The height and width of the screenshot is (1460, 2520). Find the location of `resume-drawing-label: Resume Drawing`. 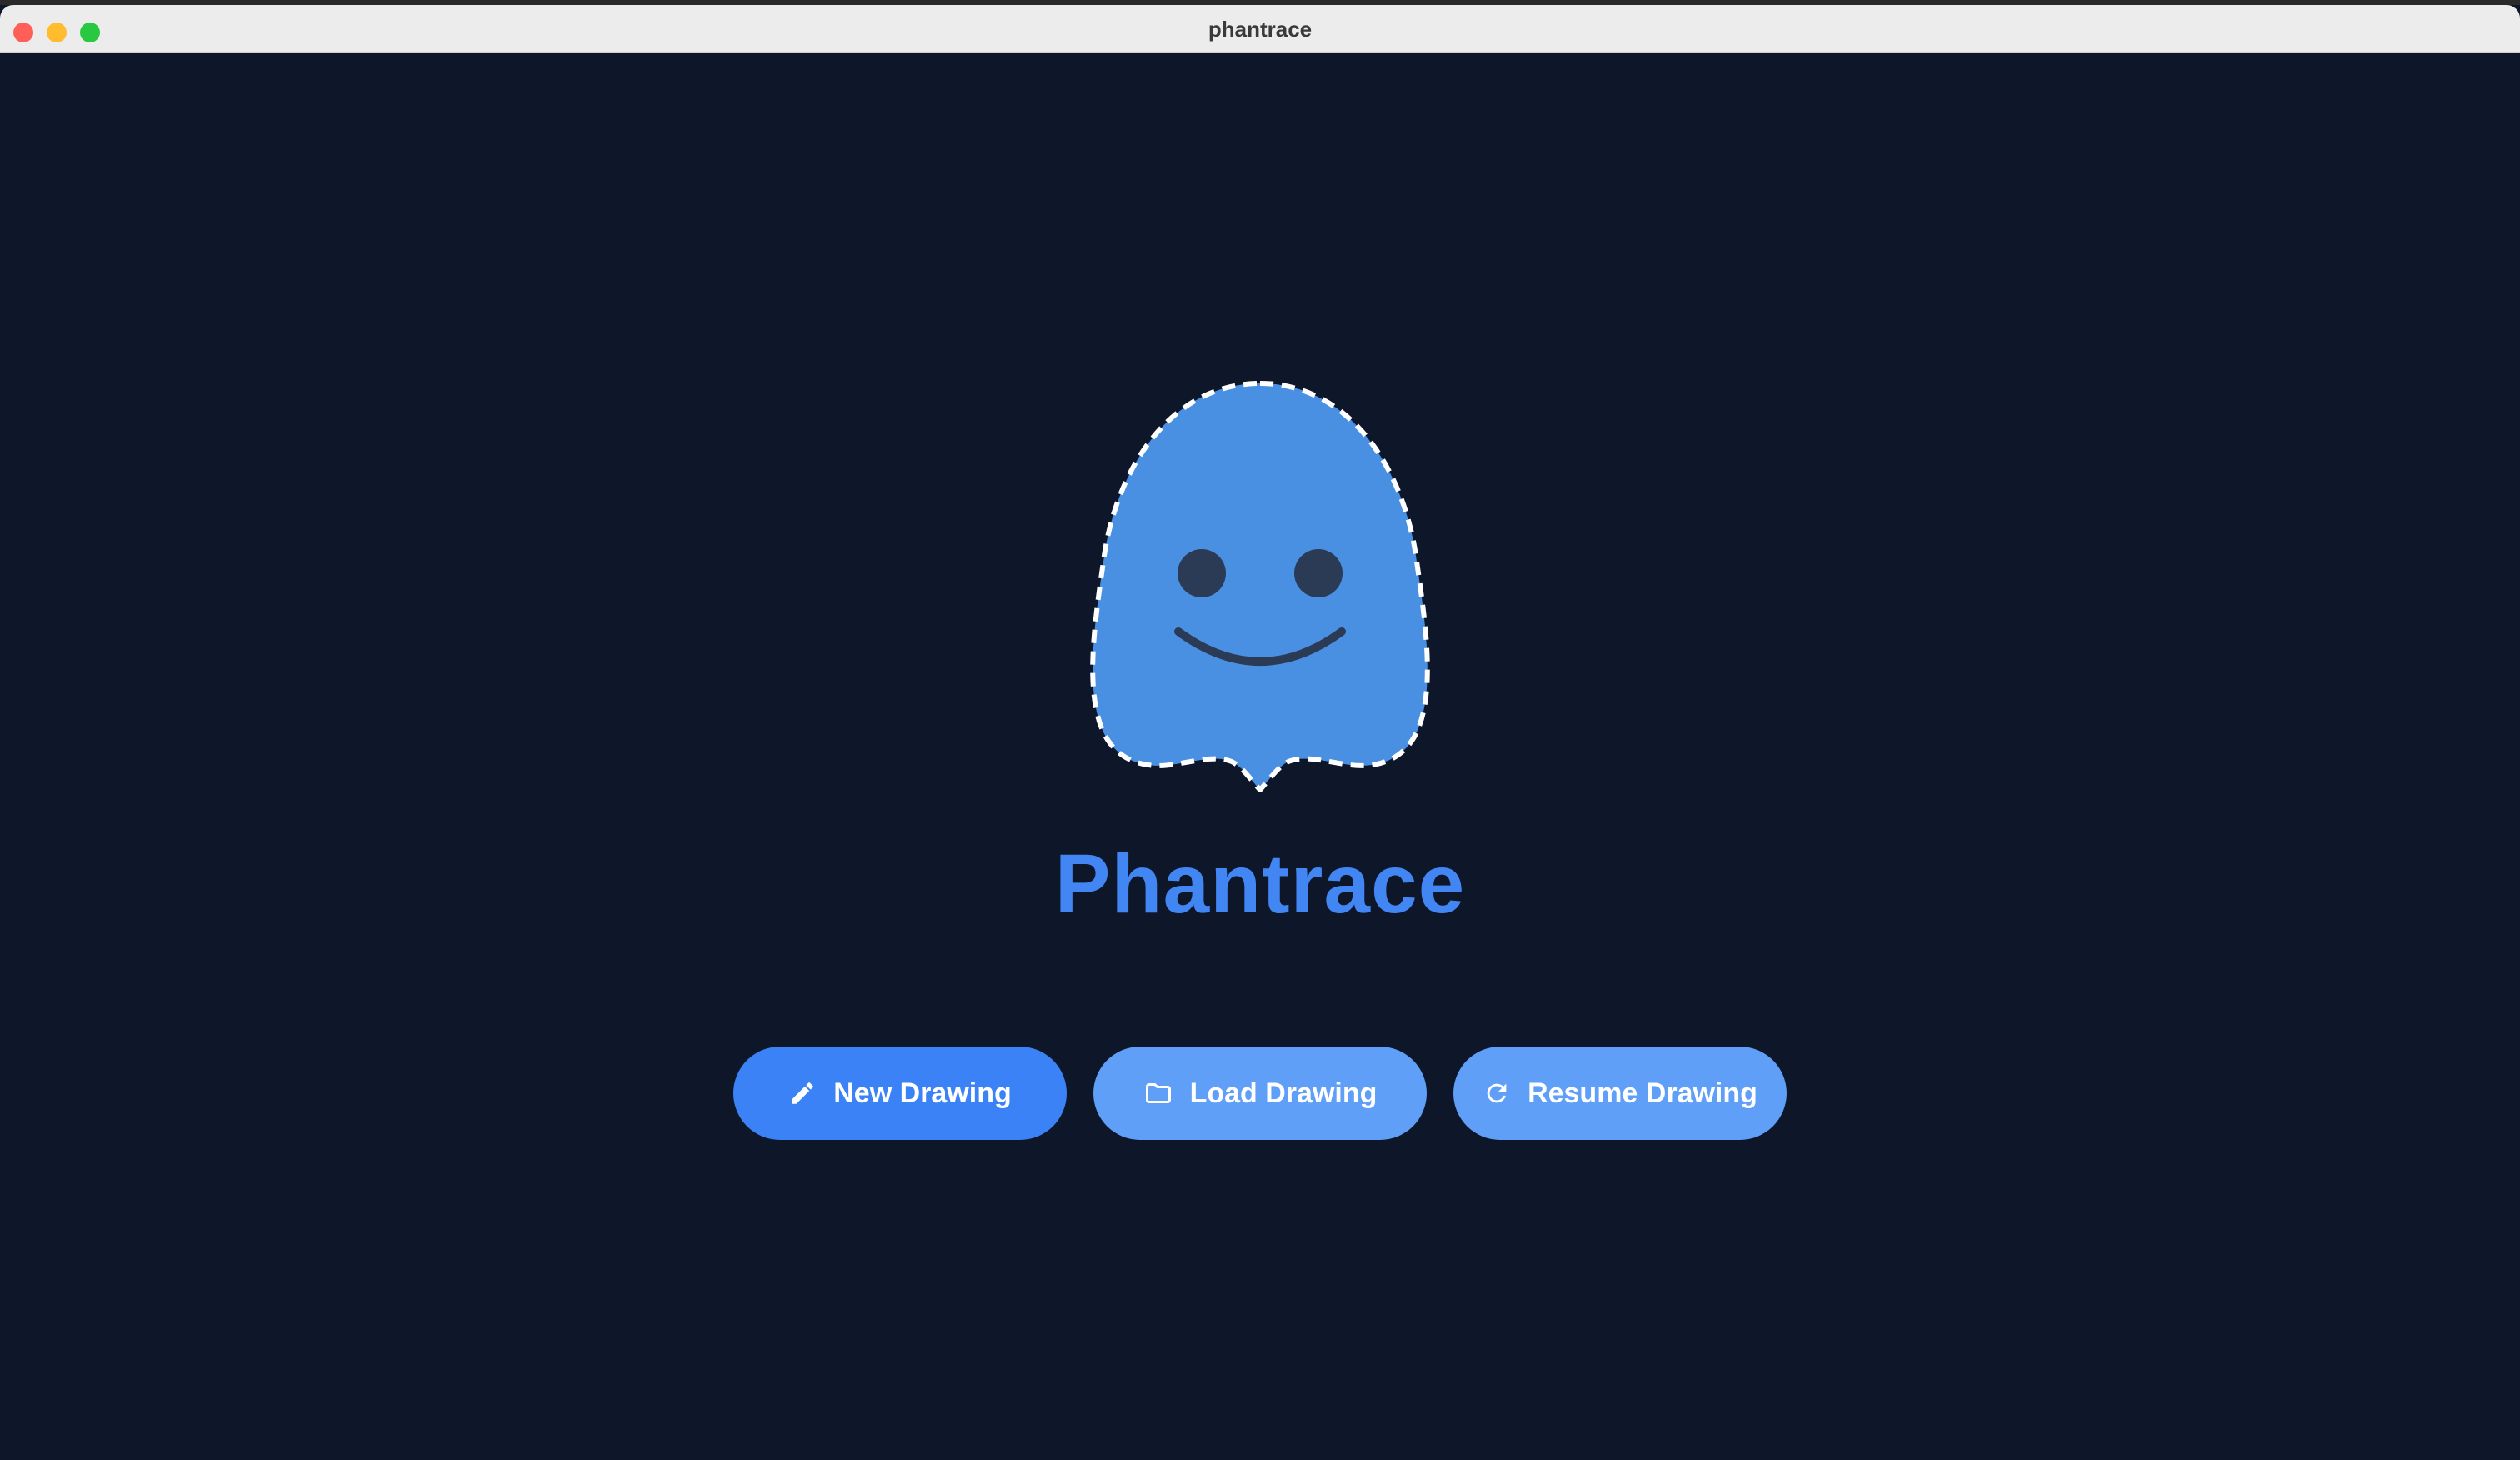

resume-drawing-label: Resume Drawing is located at coordinates (1643, 1093).